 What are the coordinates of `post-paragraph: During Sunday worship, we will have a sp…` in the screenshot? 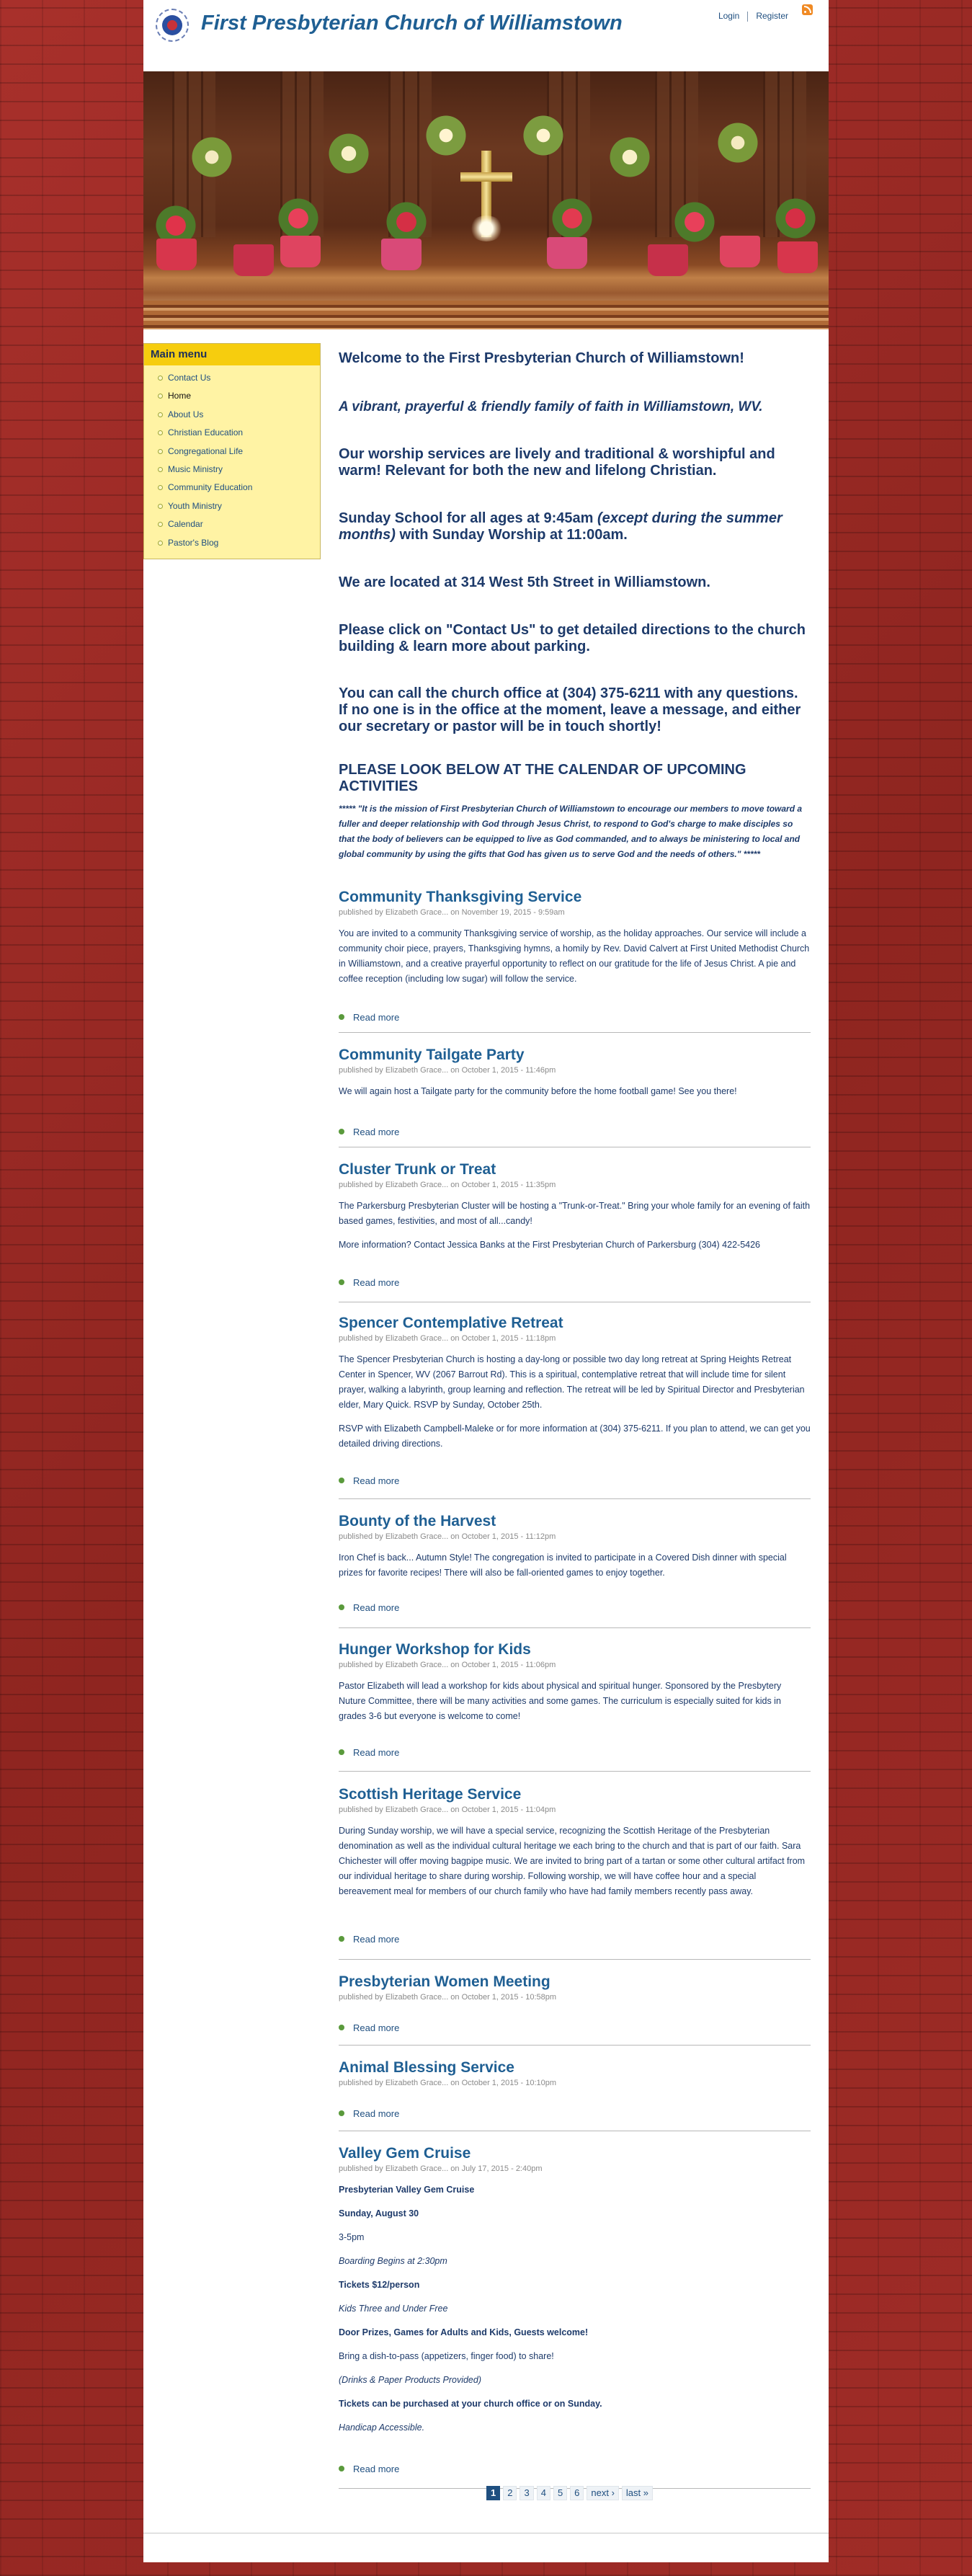 It's located at (572, 1861).